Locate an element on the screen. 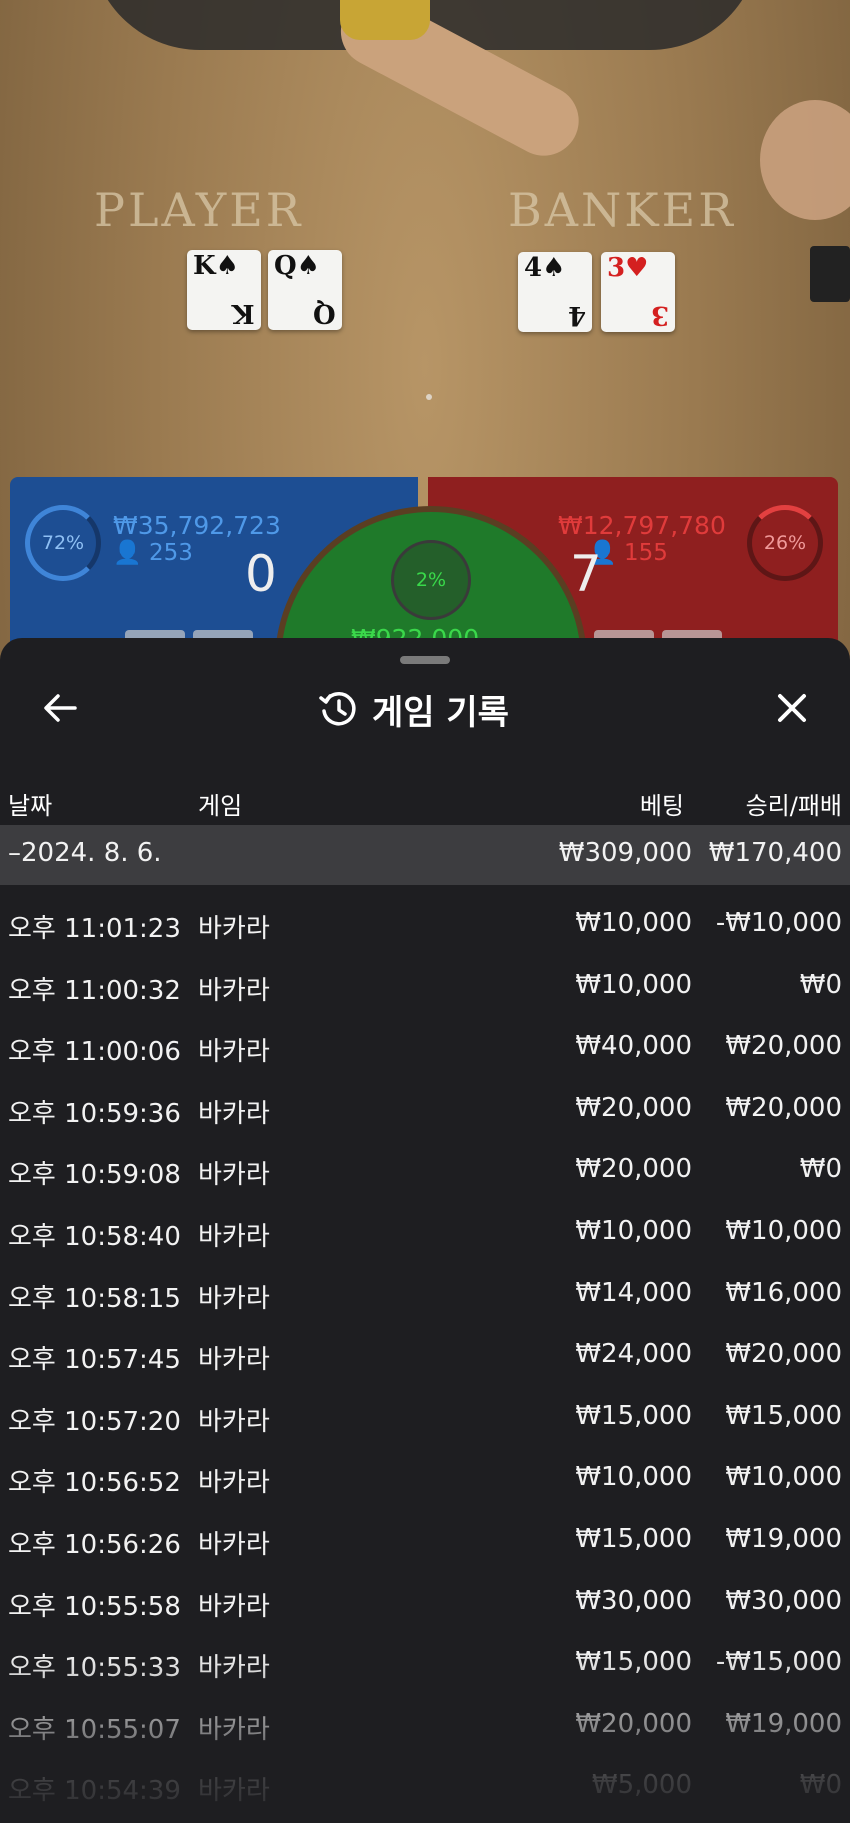 The width and height of the screenshot is (850, 1823). banker-total-amount: ₩12,797,780 is located at coordinates (642, 525).